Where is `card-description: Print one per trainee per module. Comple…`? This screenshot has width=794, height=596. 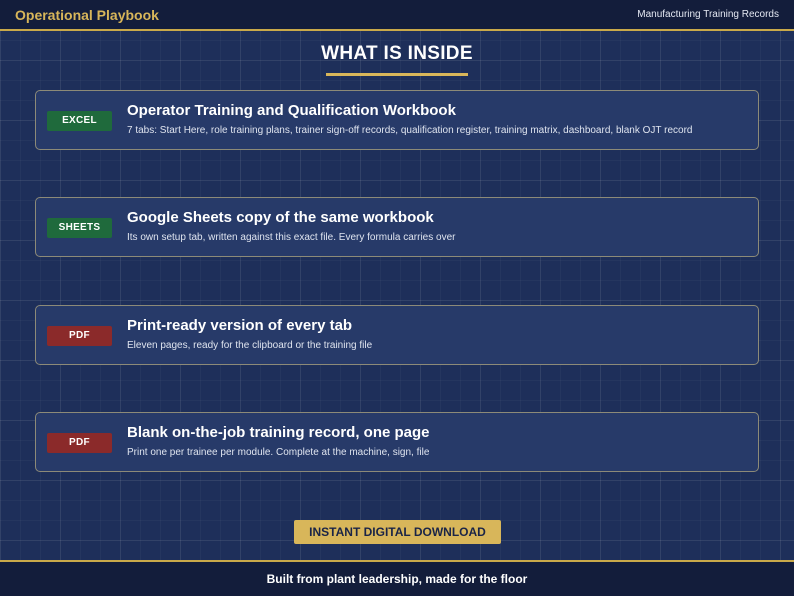 card-description: Print one per trainee per module. Comple… is located at coordinates (278, 452).